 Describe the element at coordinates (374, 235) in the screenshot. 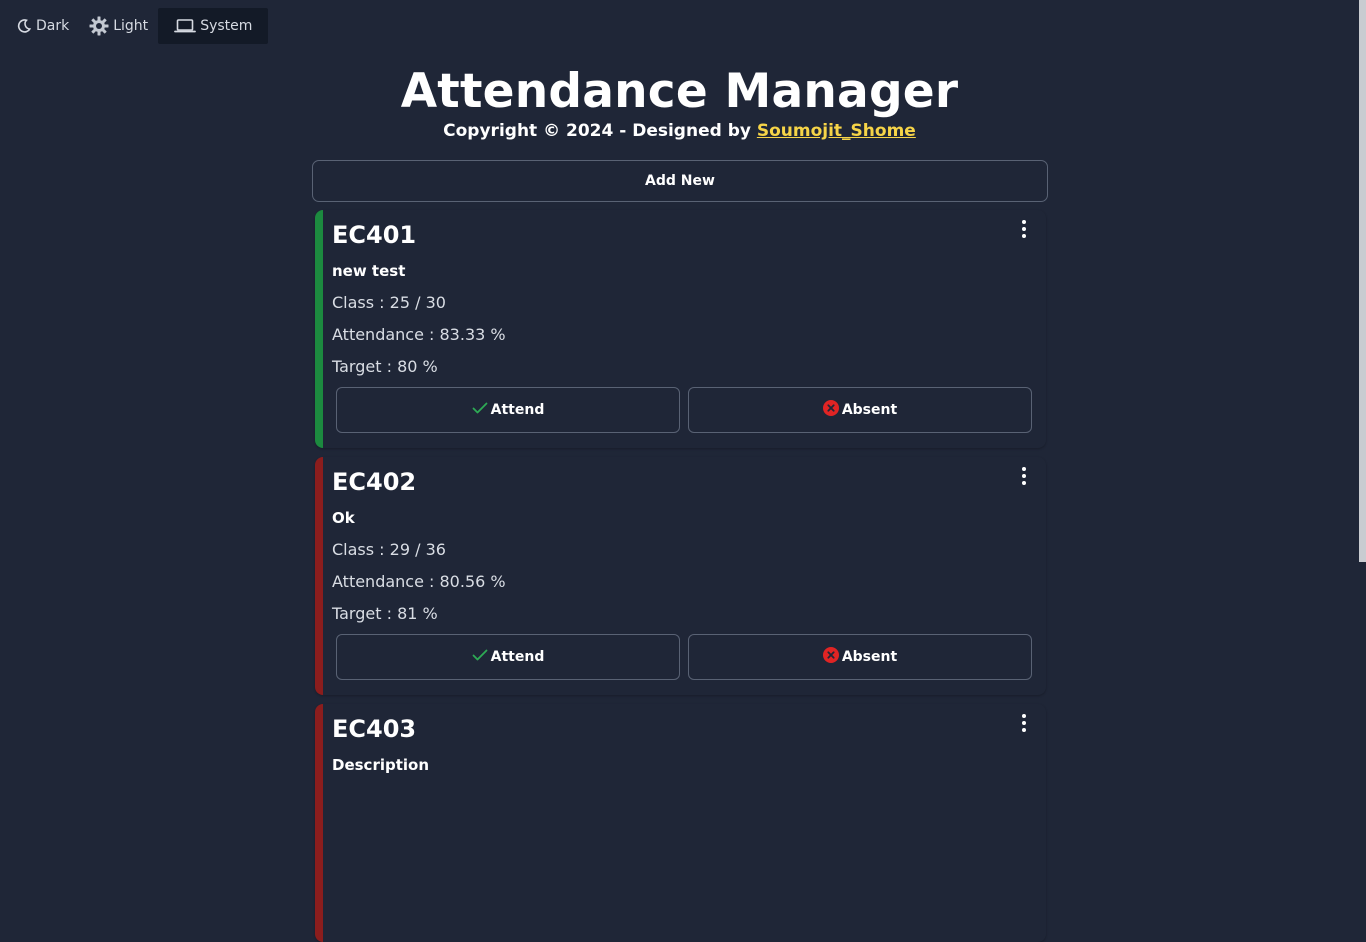

I see `course-code: EC401` at that location.